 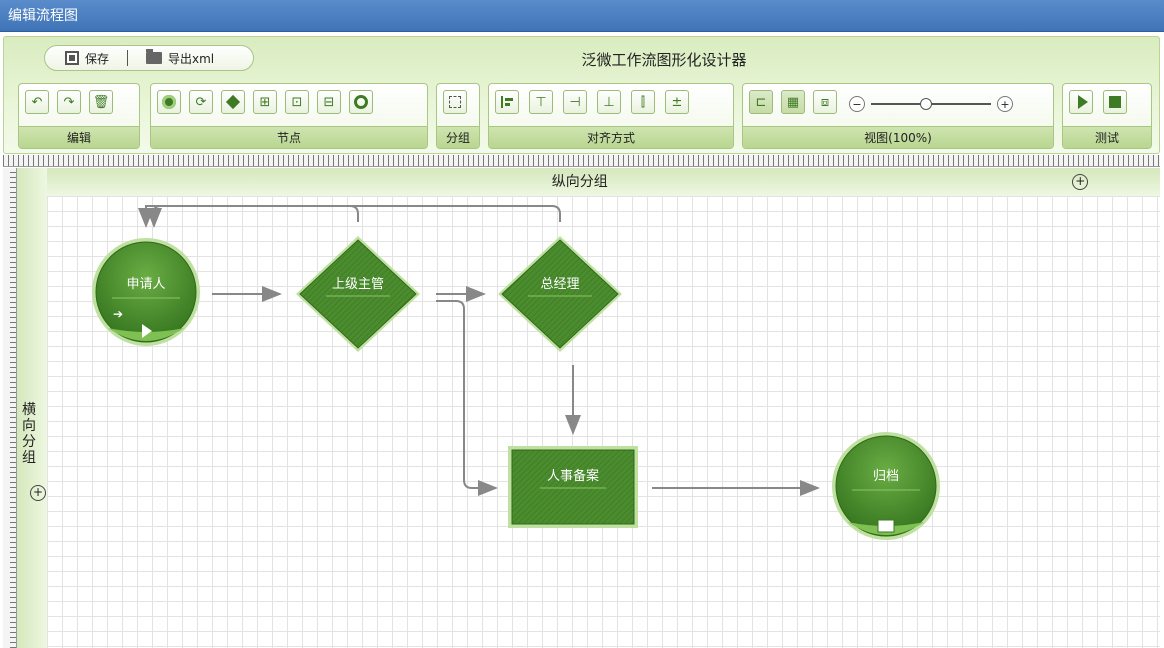 What do you see at coordinates (793, 102) in the screenshot?
I see `ruler-toggle-icon: ▦` at bounding box center [793, 102].